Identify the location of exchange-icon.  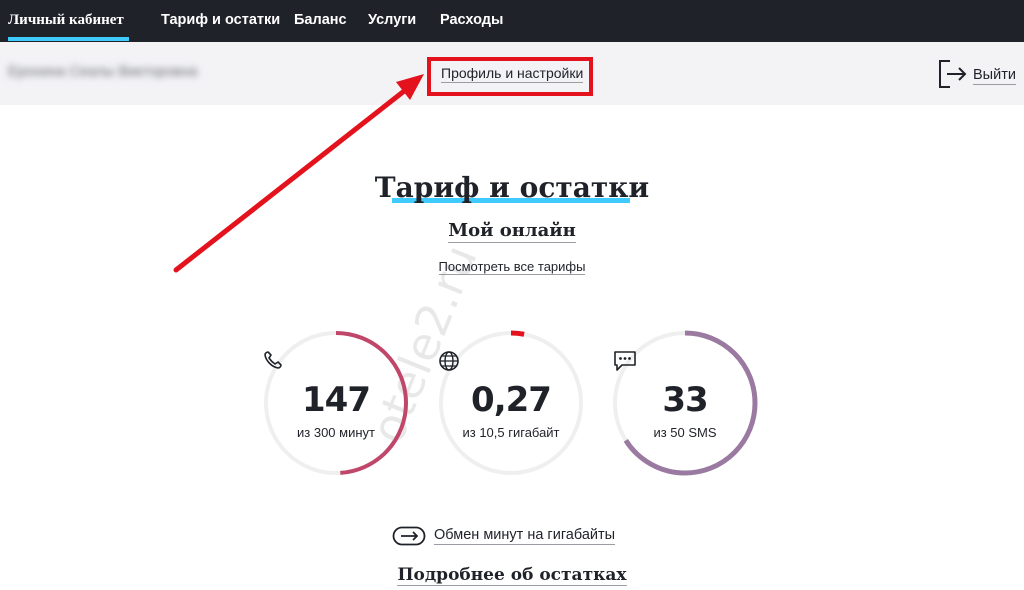
(409, 536).